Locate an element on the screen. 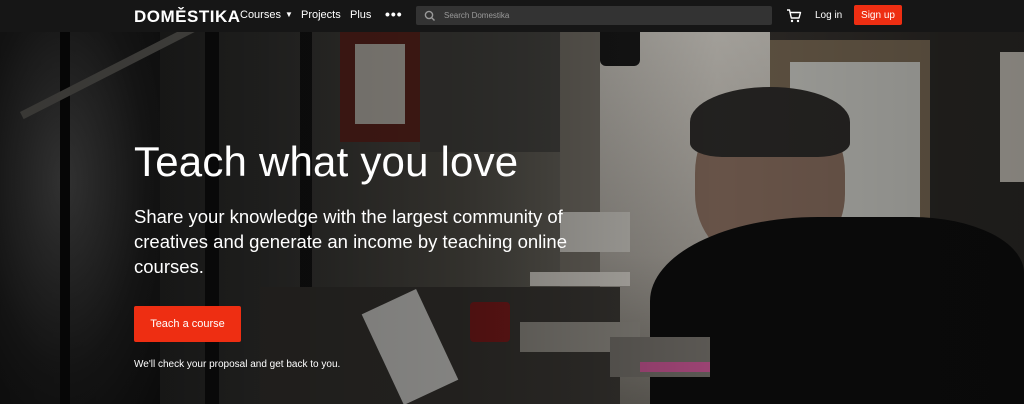 The width and height of the screenshot is (1024, 404). more-icon: ••• is located at coordinates (394, 14).